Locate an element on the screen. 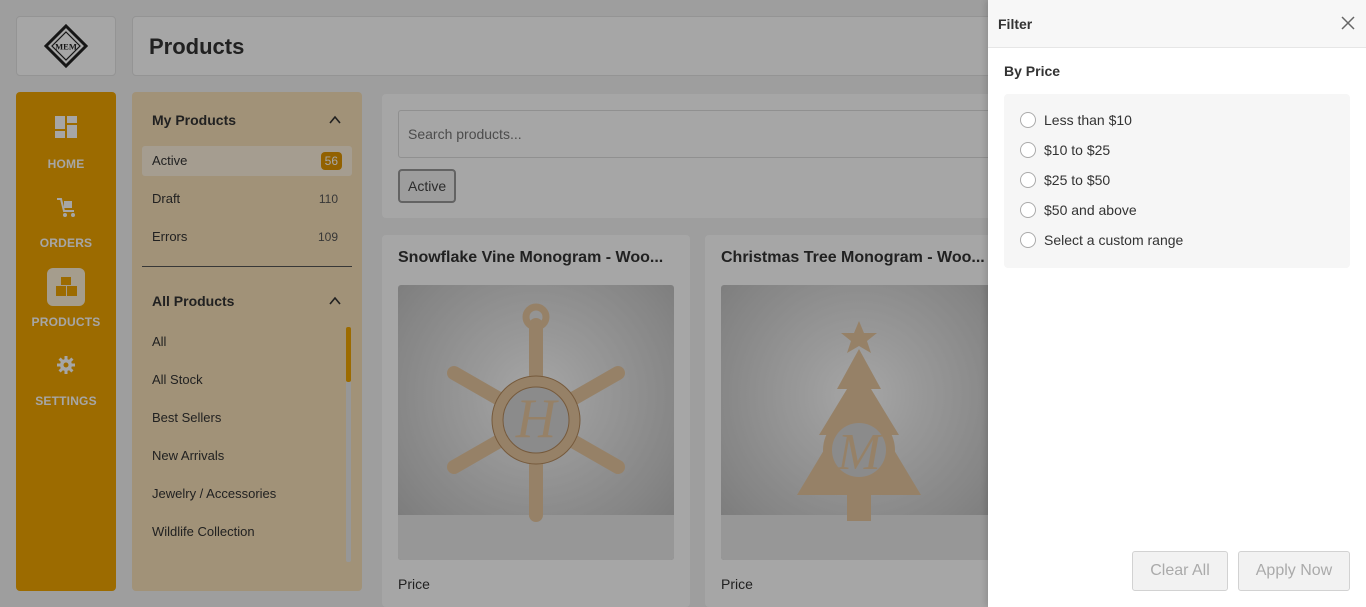 Image resolution: width=1366 pixels, height=607 pixels. price-option-10-25: $10 to $25 is located at coordinates (1065, 150).